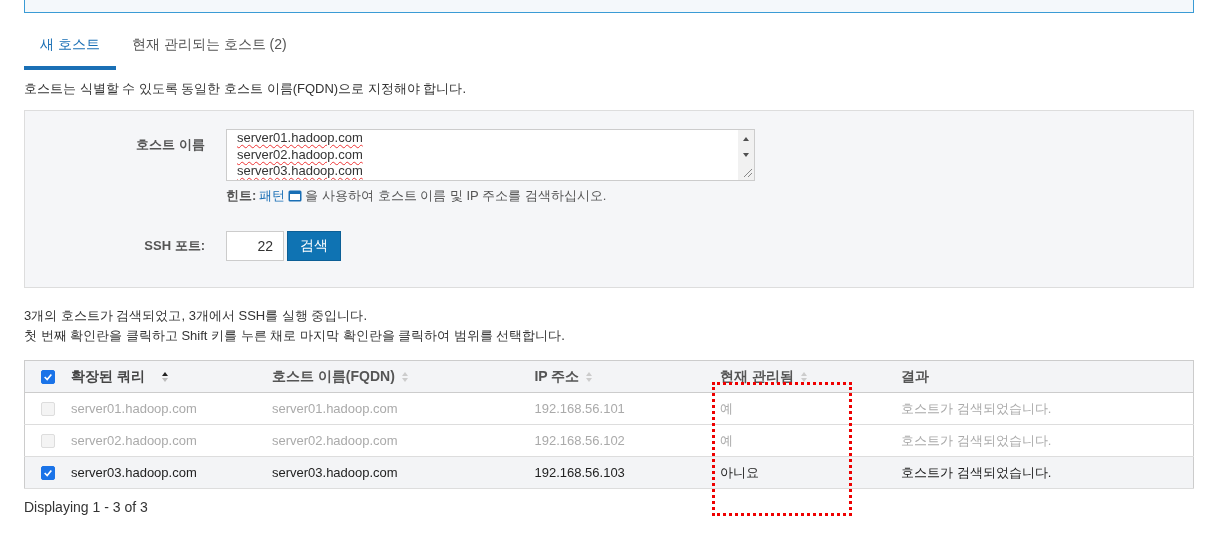 The height and width of the screenshot is (538, 1219). I want to click on pattern-link: 패턴, so click(272, 196).